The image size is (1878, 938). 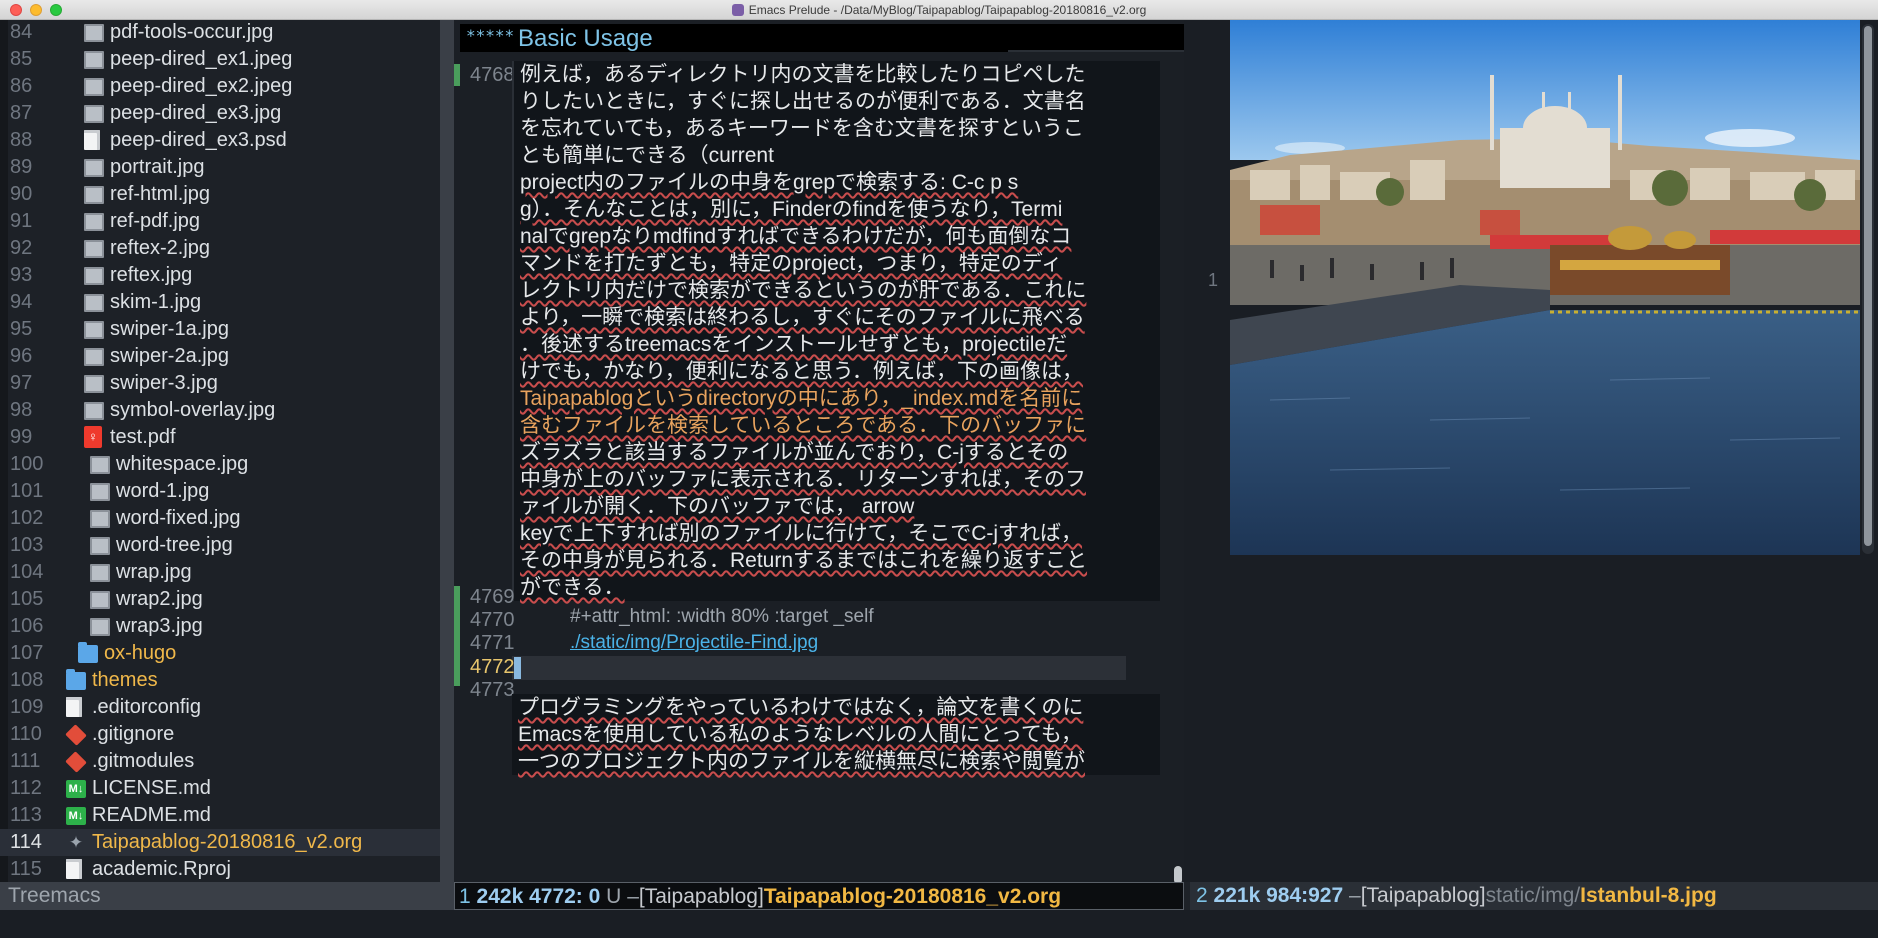 I want to click on tree-item-label: peep-dired_ex3.jpg, so click(x=196, y=113).